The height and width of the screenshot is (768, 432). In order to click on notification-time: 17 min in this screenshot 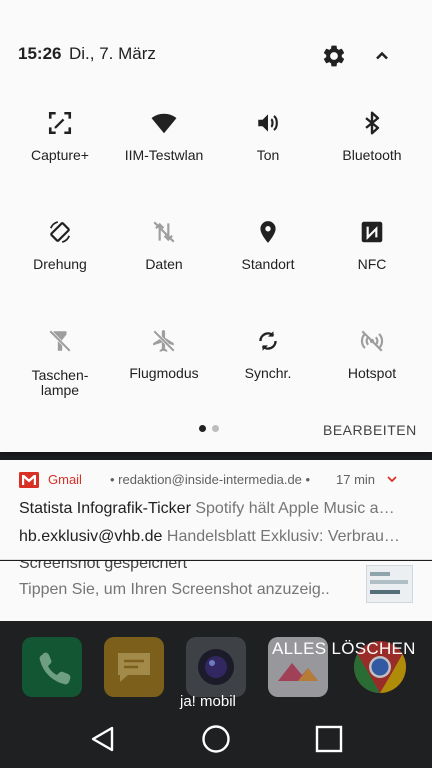, I will do `click(356, 479)`.